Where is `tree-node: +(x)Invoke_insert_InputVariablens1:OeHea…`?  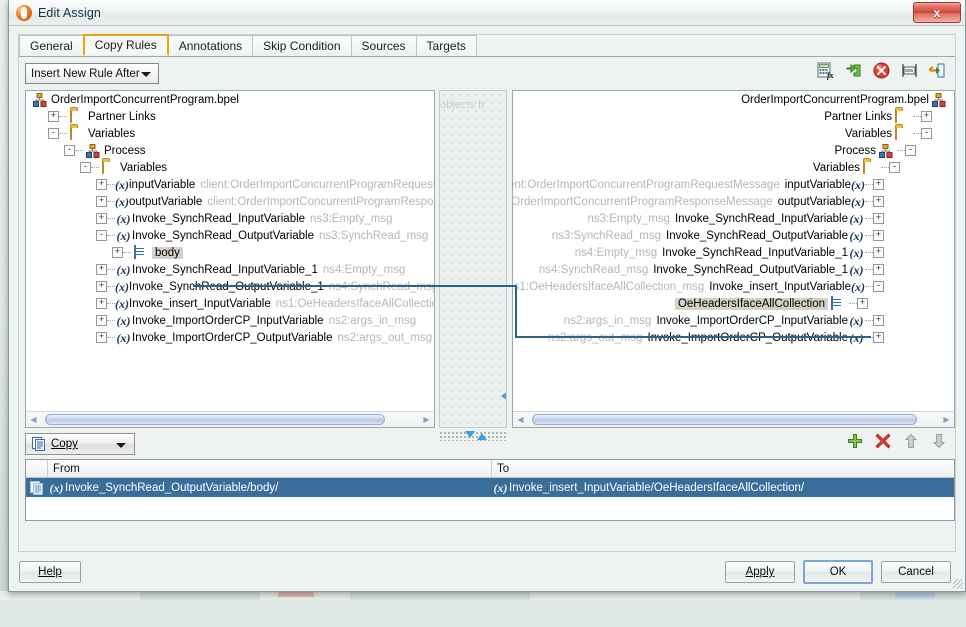
tree-node: +(x)Invoke_insert_InputVariablens1:OeHea… is located at coordinates (230, 303).